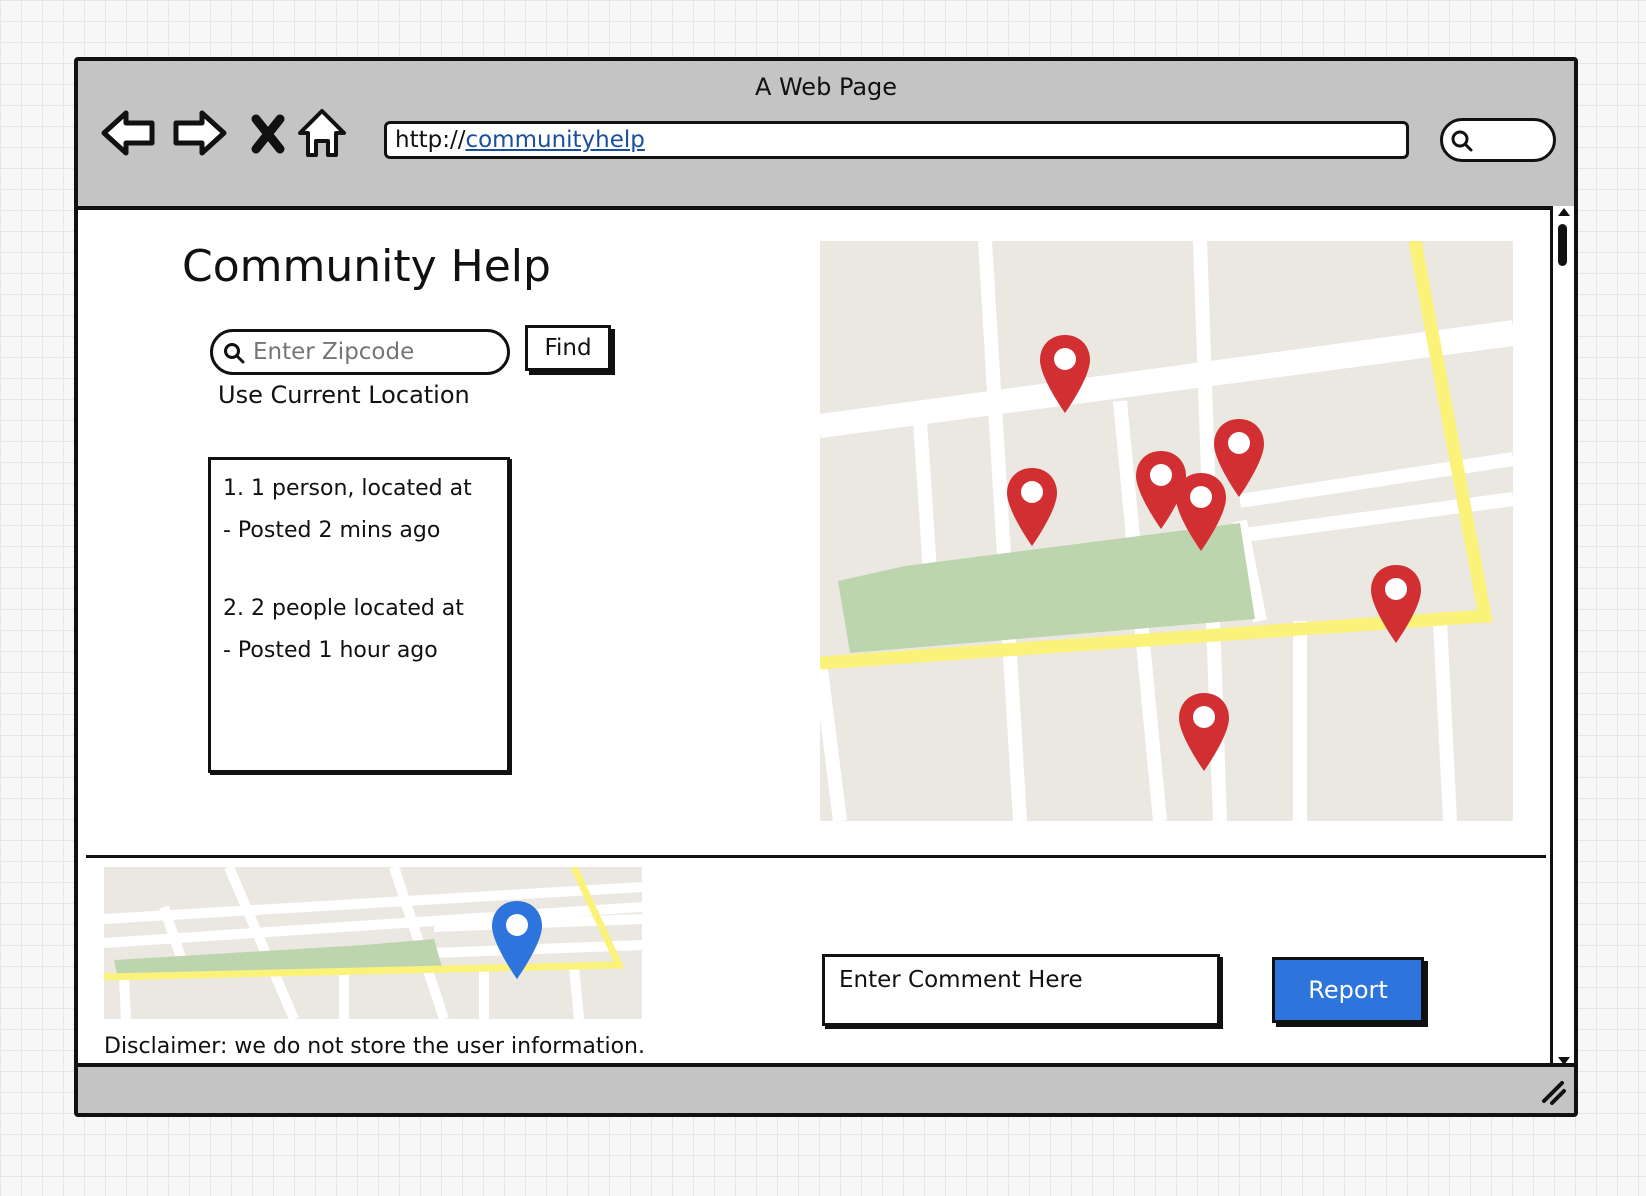  I want to click on comment-input: Enter Comment Here, so click(1021, 990).